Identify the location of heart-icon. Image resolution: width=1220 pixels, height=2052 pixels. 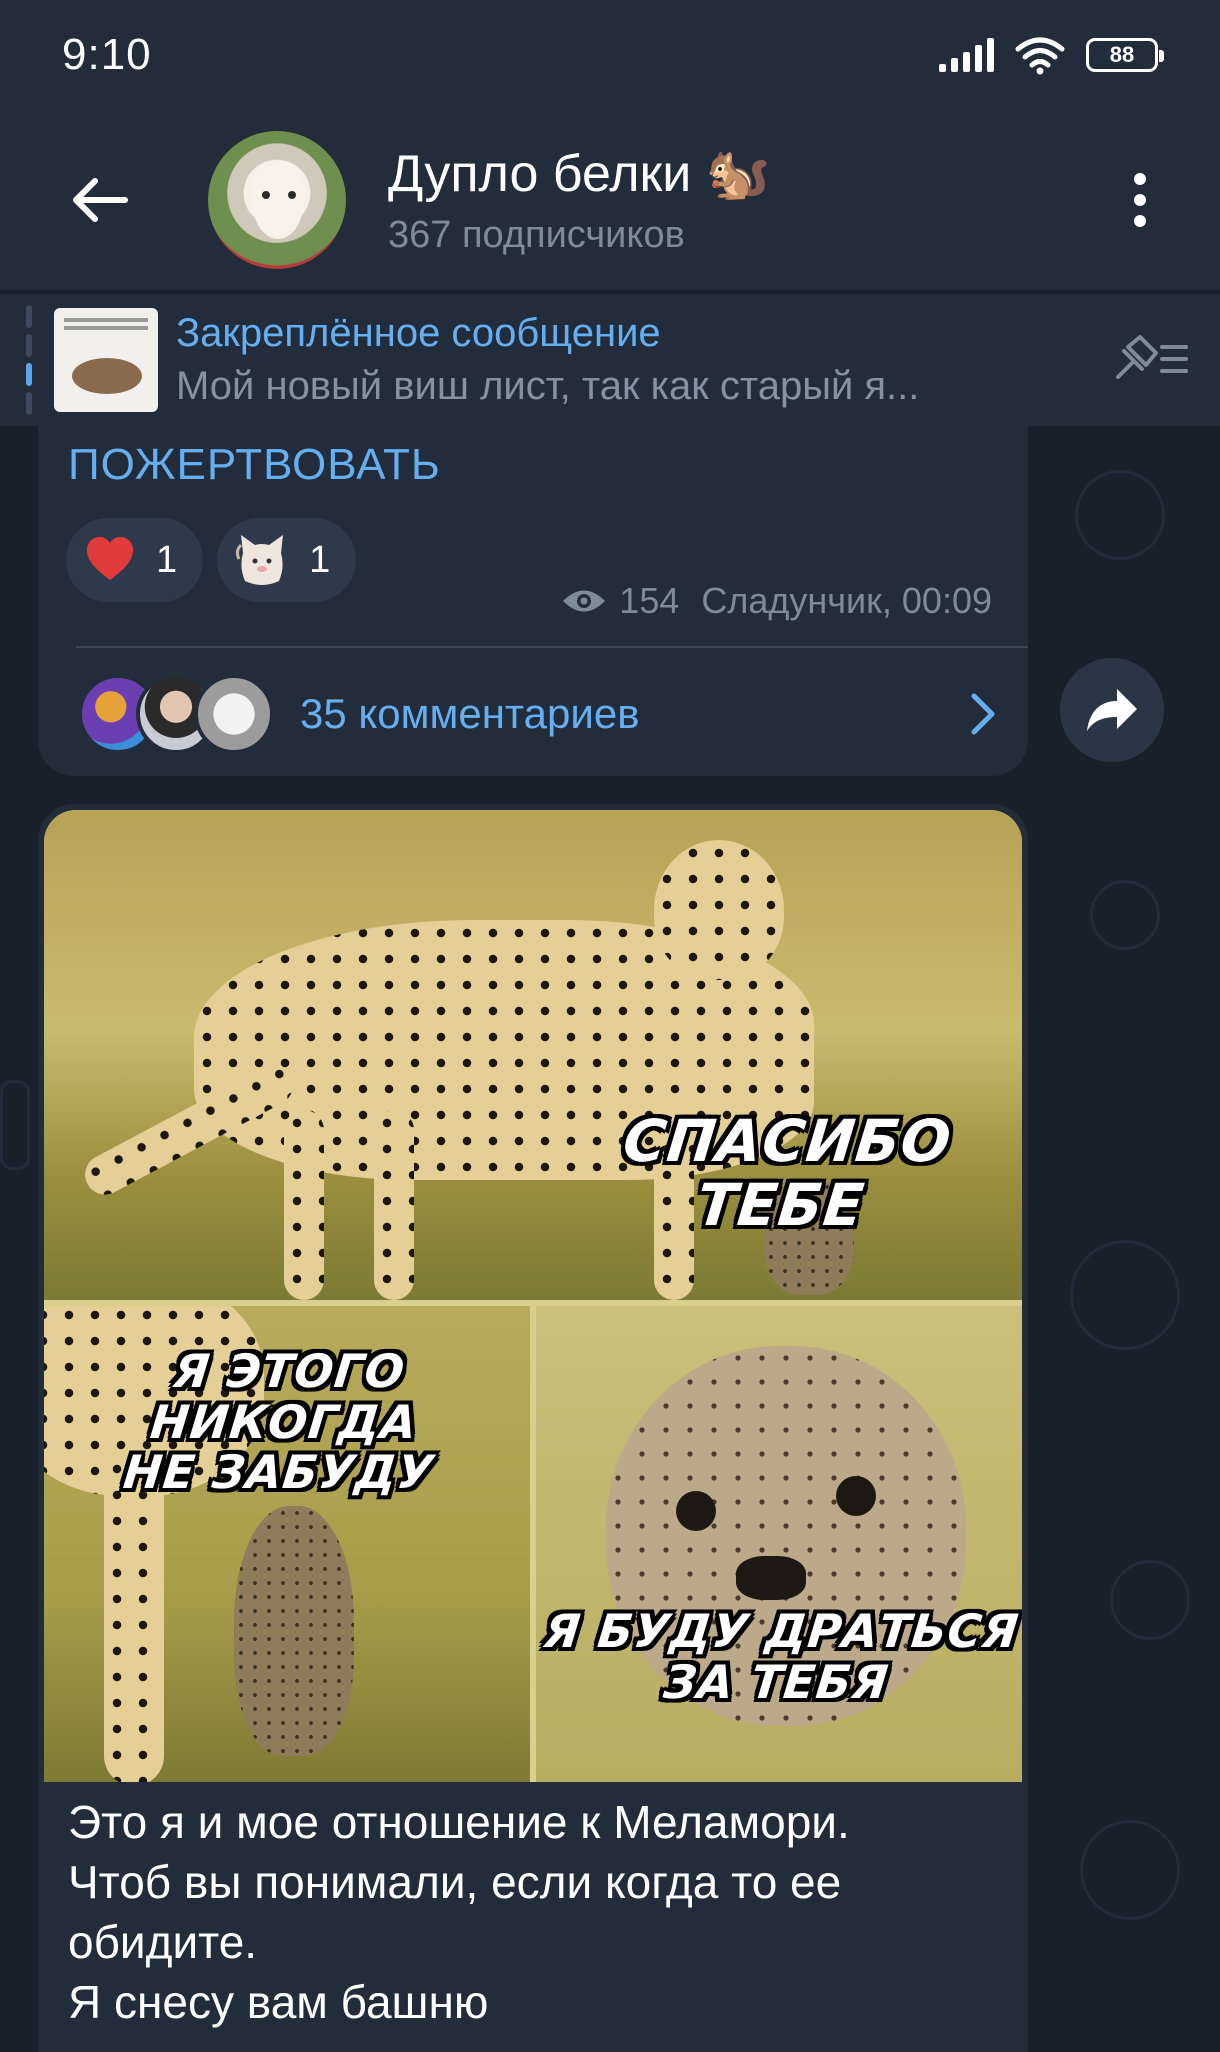
(110, 558).